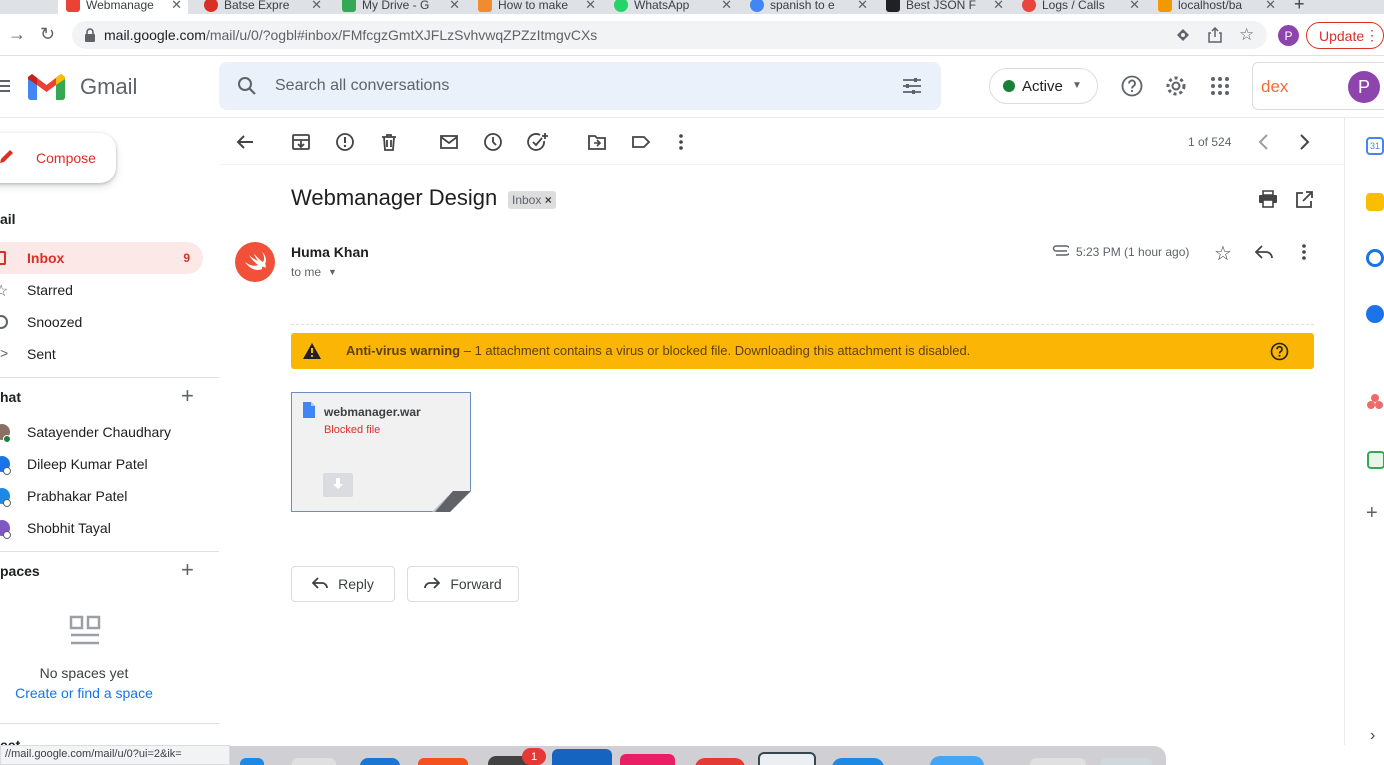  I want to click on chat-item: Shobhit Tayal, so click(105, 528).